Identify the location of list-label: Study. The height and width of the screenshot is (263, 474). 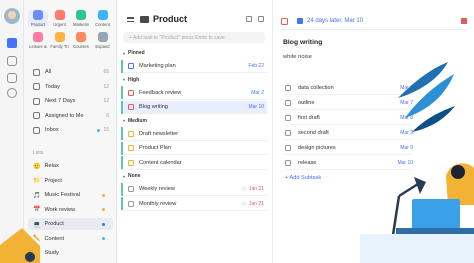
(51, 253).